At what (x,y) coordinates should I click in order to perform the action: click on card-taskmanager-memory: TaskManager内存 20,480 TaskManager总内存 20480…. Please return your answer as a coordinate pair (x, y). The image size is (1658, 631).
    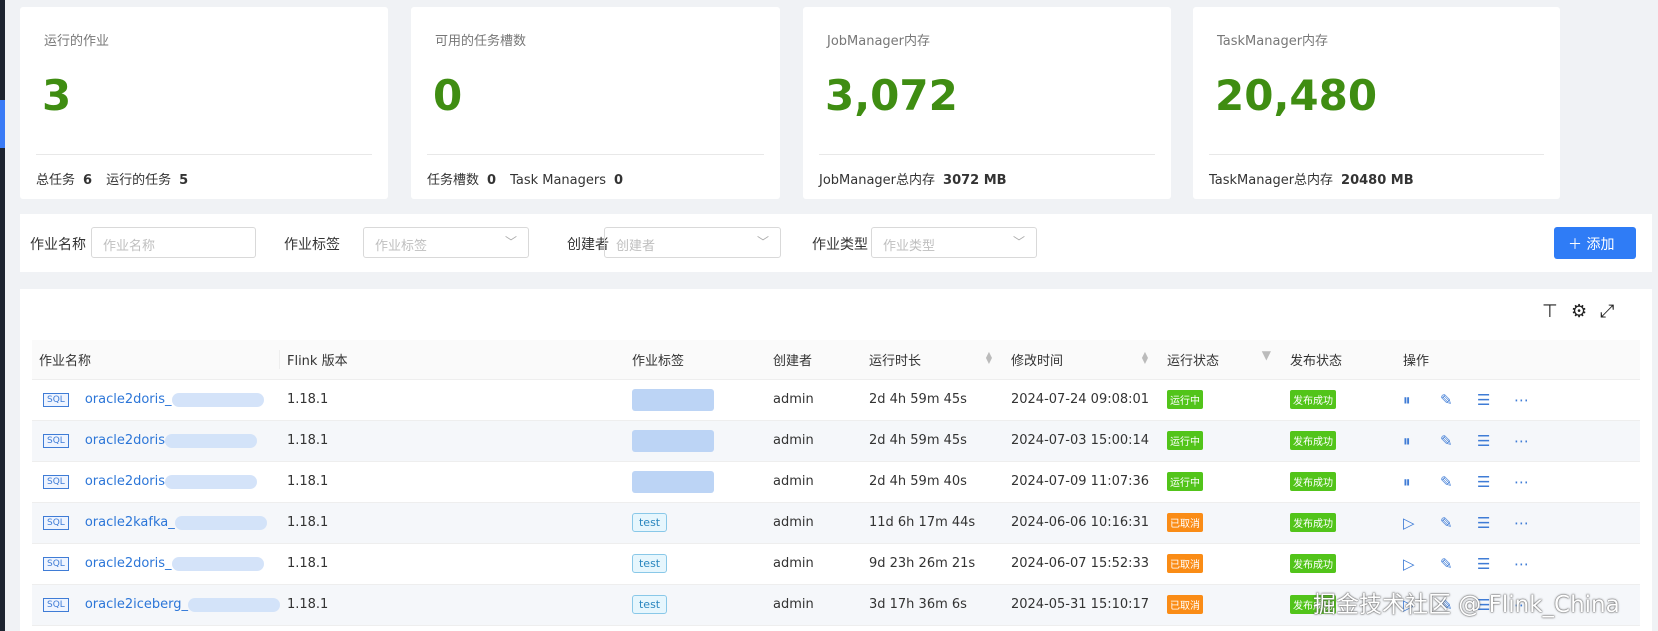
    Looking at the image, I should click on (1376, 103).